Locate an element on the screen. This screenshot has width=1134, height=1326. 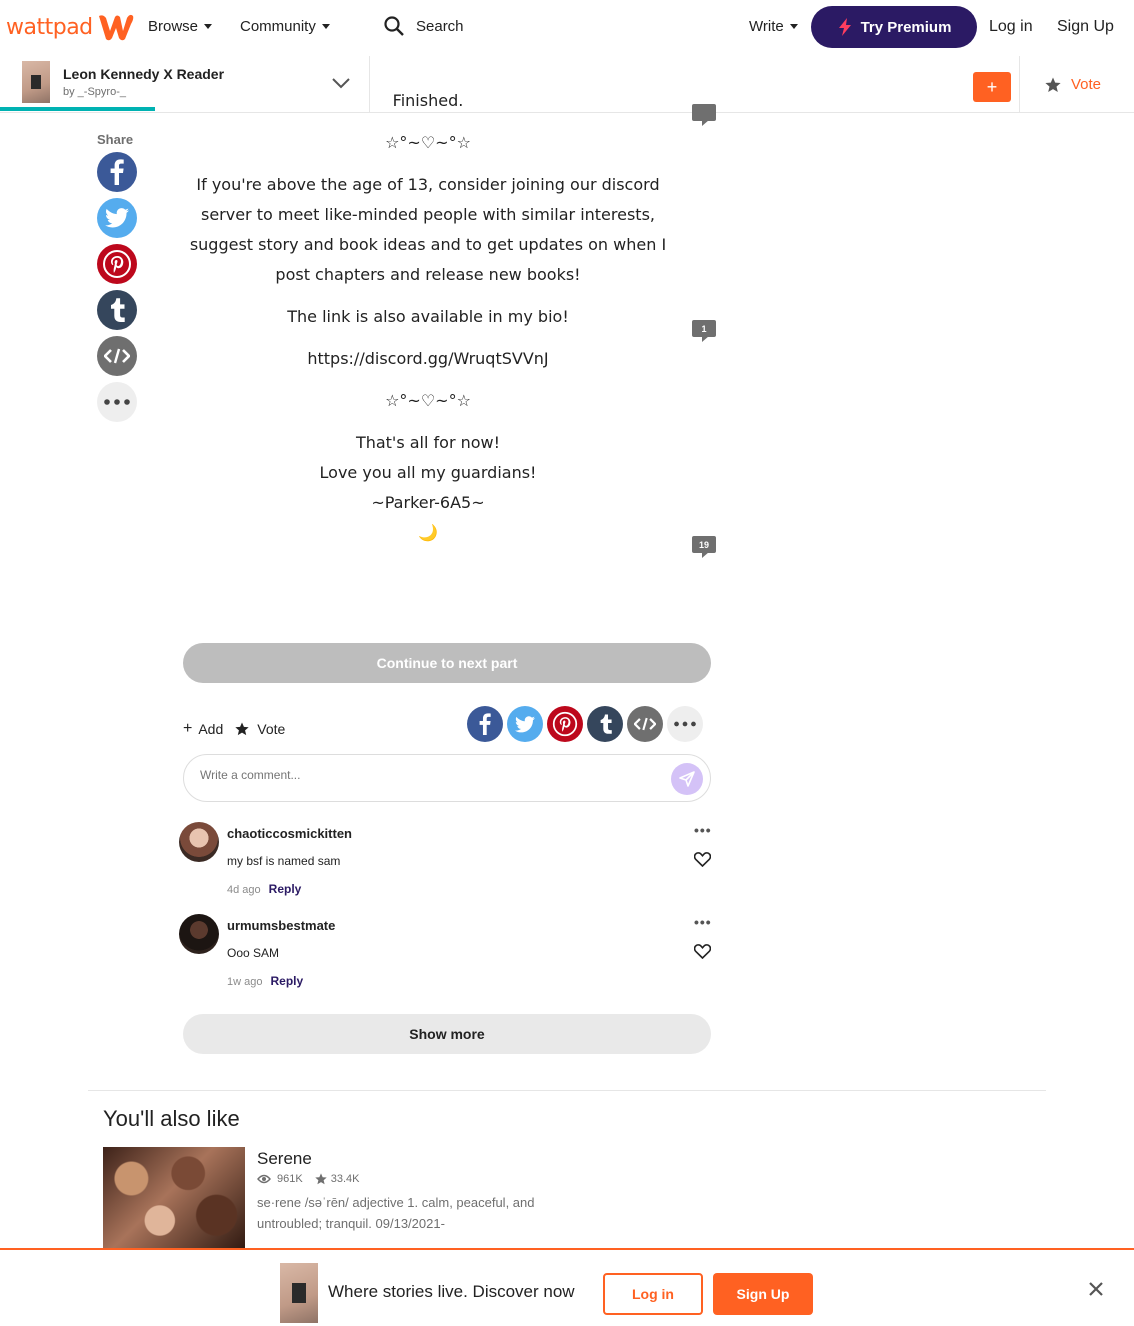
add-to-library-button: + is located at coordinates (992, 87).